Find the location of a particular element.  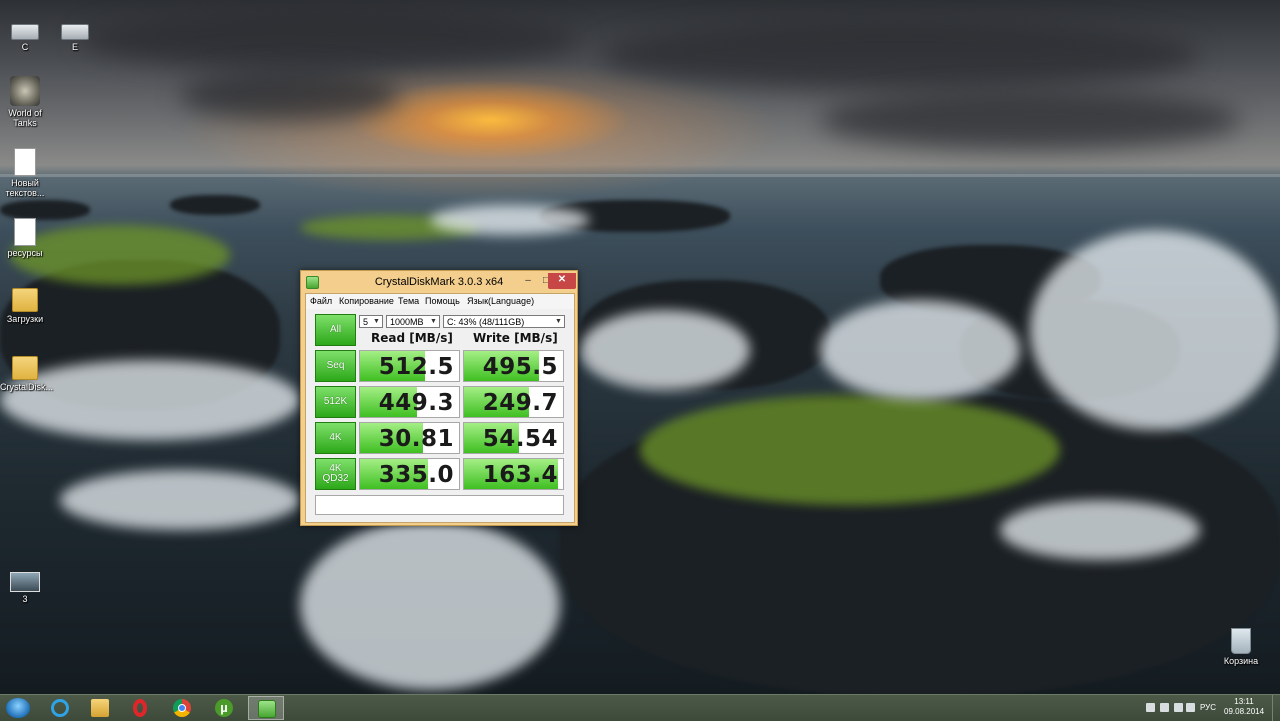

drive-select: C: 43% (48/111GB) ▼ is located at coordinates (504, 321).